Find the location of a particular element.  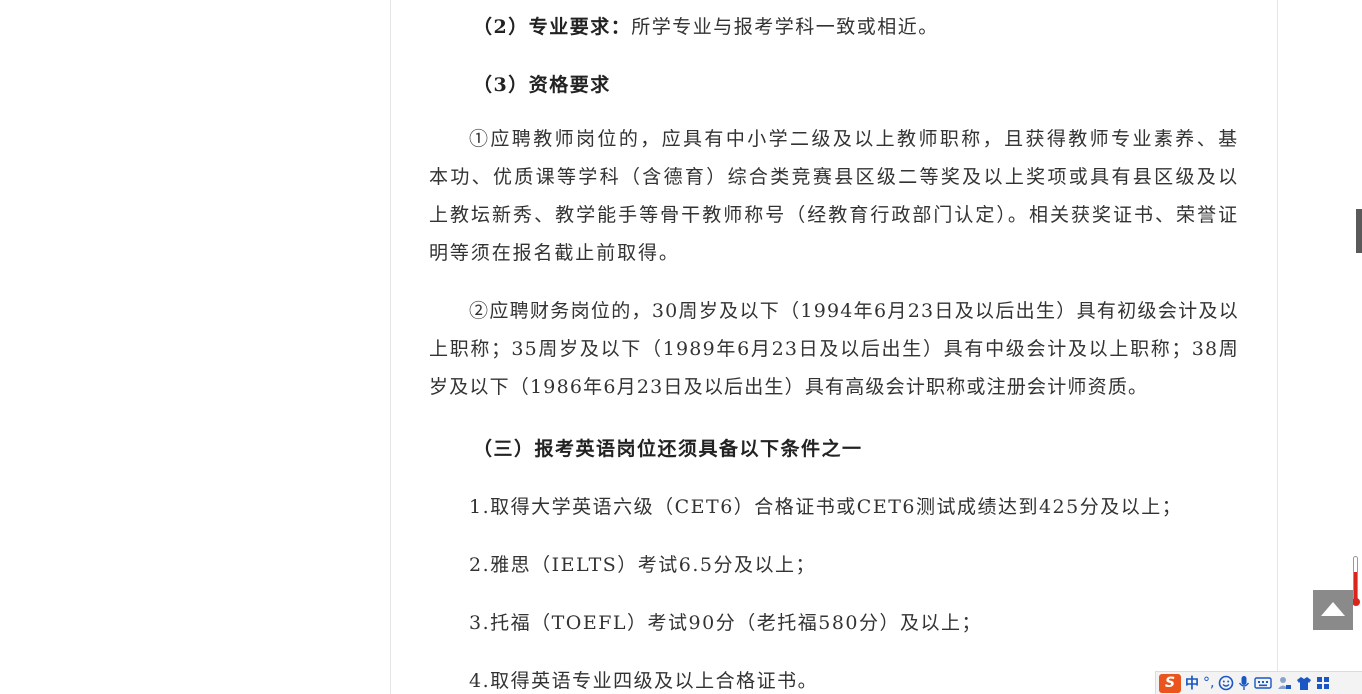

english-item: 2.雅思（IELTS）考试6.5分及以上； is located at coordinates (642, 565).